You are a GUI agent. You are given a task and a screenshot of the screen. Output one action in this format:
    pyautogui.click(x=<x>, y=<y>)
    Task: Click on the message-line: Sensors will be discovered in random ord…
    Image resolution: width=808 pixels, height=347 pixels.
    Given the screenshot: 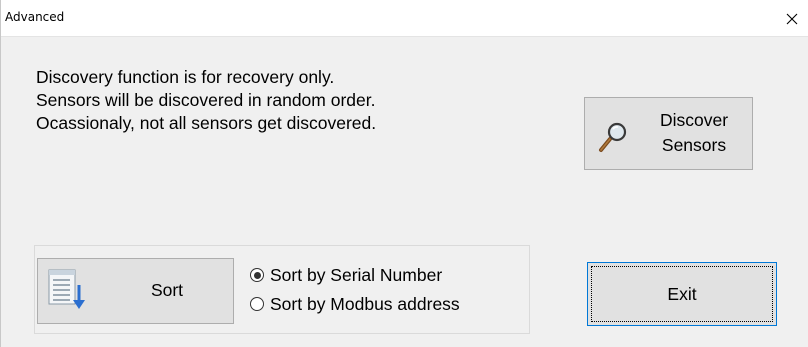 What is the action you would take?
    pyautogui.click(x=206, y=100)
    